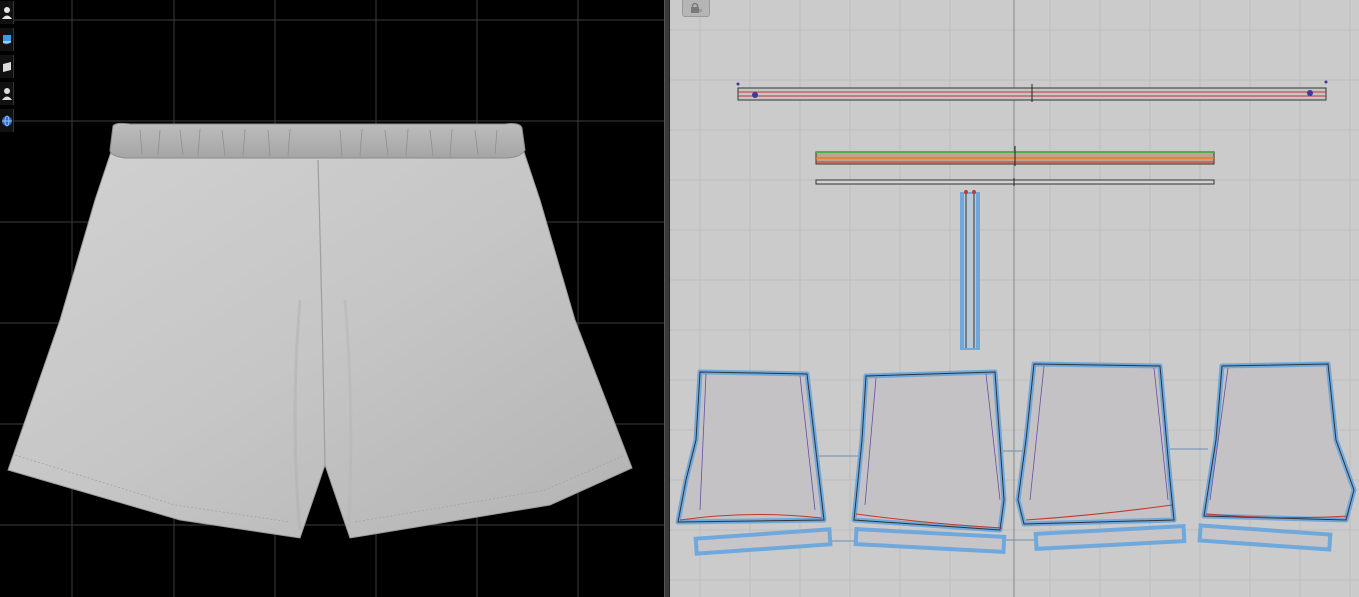 This screenshot has width=1359, height=597. What do you see at coordinates (970, 270) in the screenshot?
I see `pattern-vertical-strip` at bounding box center [970, 270].